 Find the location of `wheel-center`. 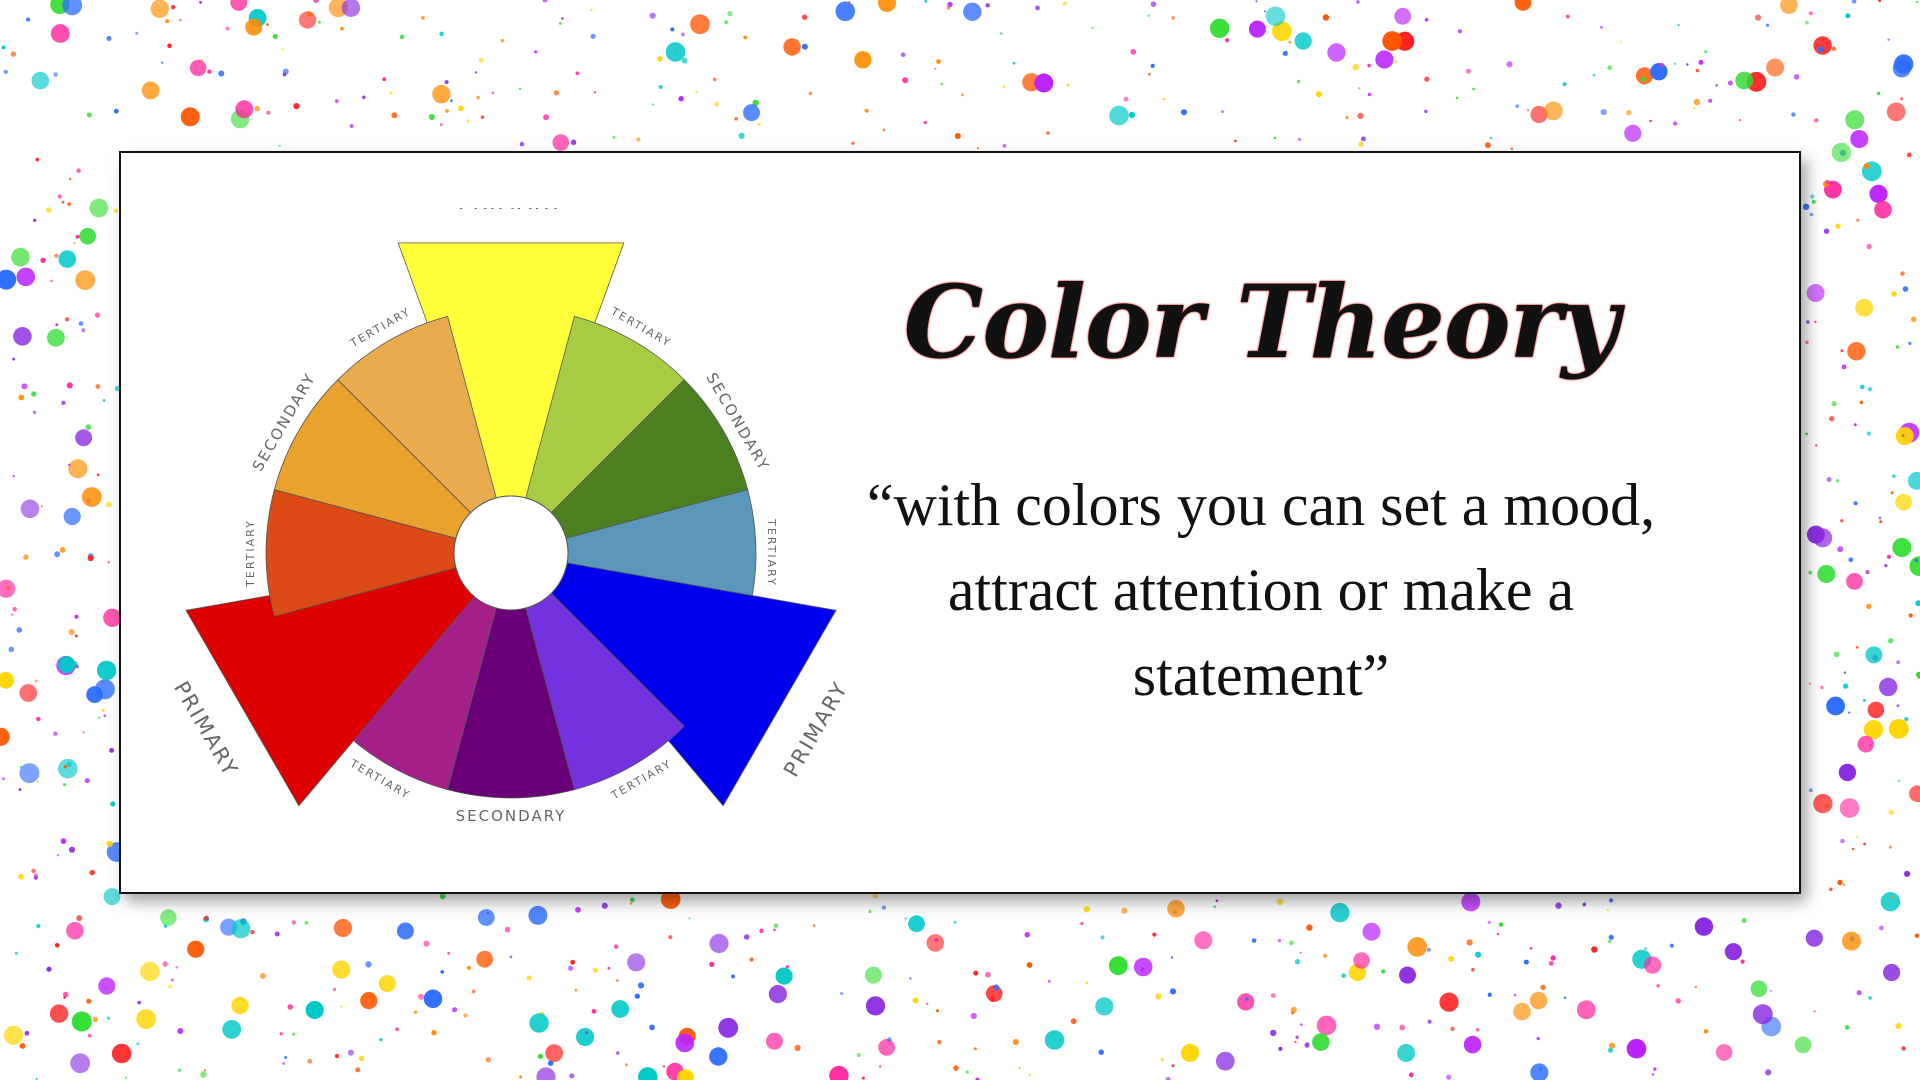

wheel-center is located at coordinates (511, 553).